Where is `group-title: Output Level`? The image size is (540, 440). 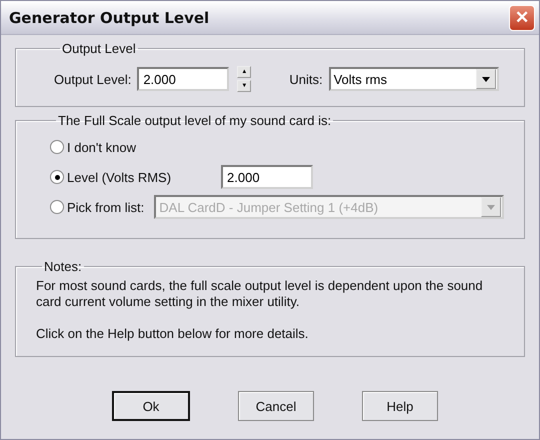 group-title: Output Level is located at coordinates (99, 48).